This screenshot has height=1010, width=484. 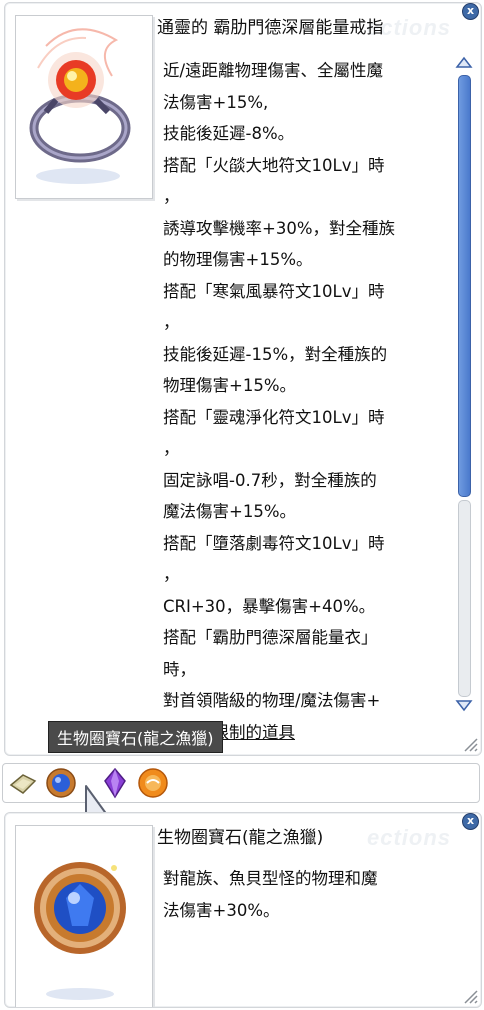 I want to click on description-line: 搭配「霸肋門德深層能量衣」, so click(x=270, y=637).